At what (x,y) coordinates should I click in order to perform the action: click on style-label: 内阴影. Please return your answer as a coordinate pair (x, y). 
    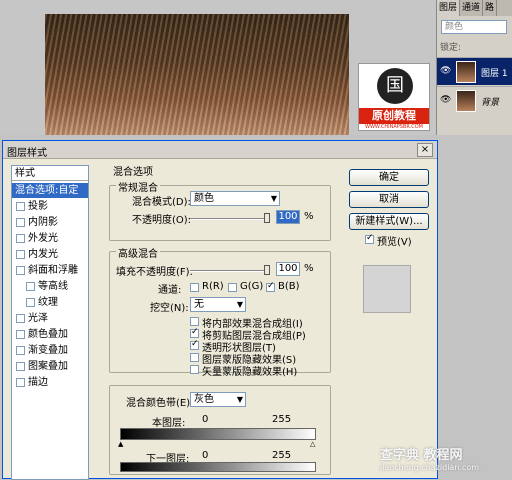
    Looking at the image, I should click on (43, 222).